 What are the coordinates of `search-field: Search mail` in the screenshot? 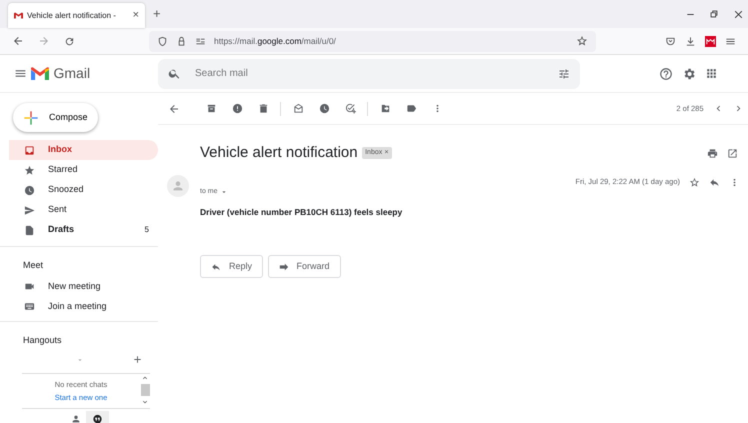 It's located at (369, 73).